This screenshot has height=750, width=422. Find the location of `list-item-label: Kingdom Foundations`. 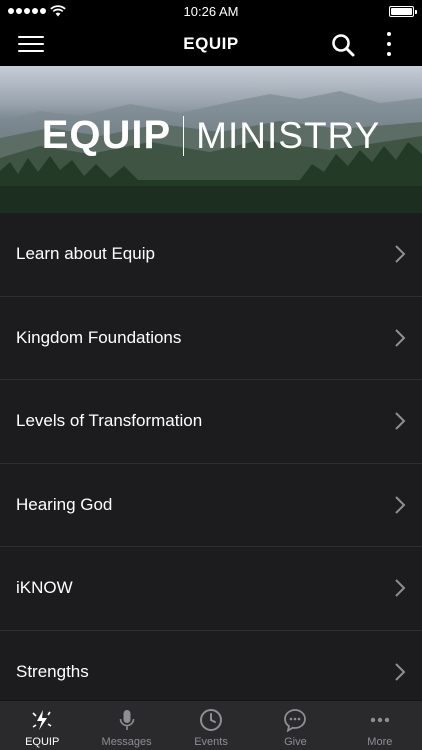

list-item-label: Kingdom Foundations is located at coordinates (99, 337).